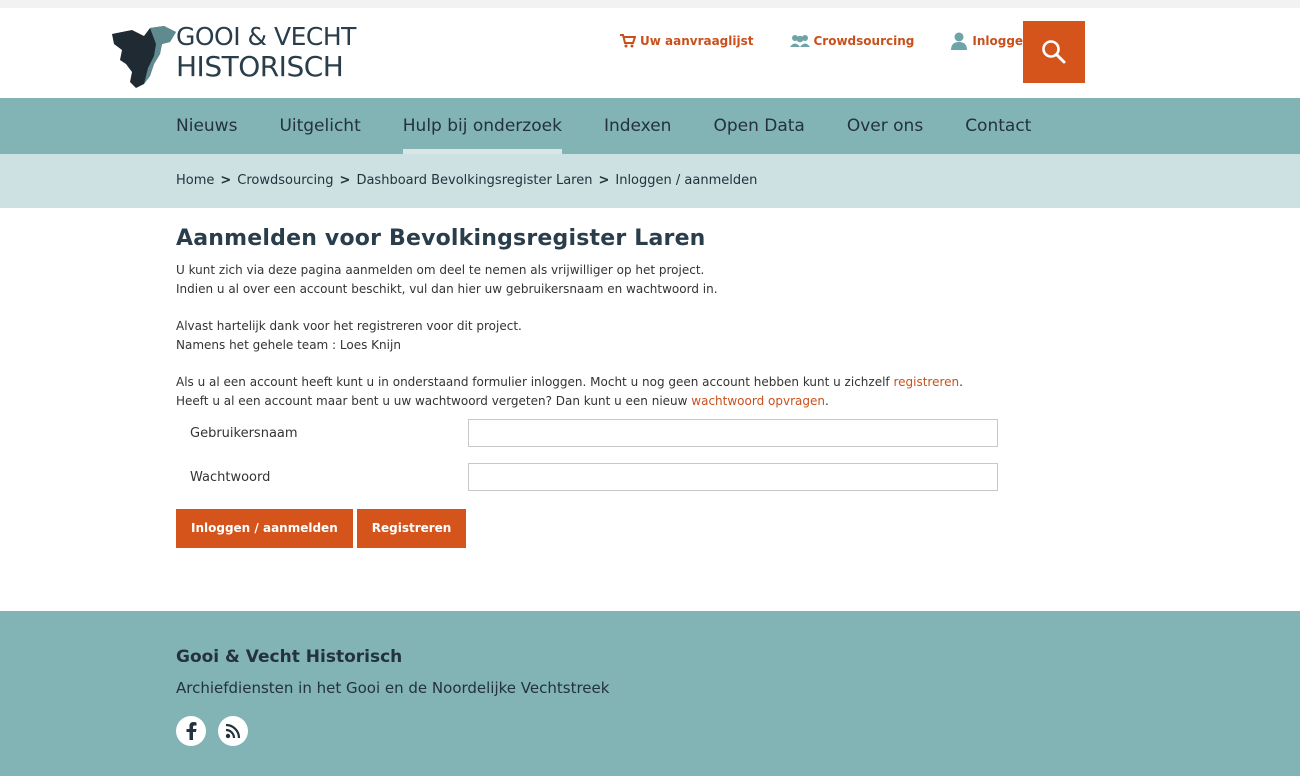 This screenshot has width=1300, height=776. I want to click on search-icon, so click(1054, 52).